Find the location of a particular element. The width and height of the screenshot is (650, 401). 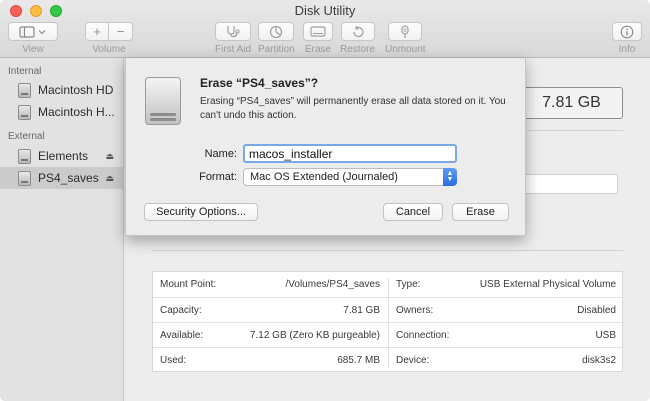

plus-icon: + is located at coordinates (97, 31).